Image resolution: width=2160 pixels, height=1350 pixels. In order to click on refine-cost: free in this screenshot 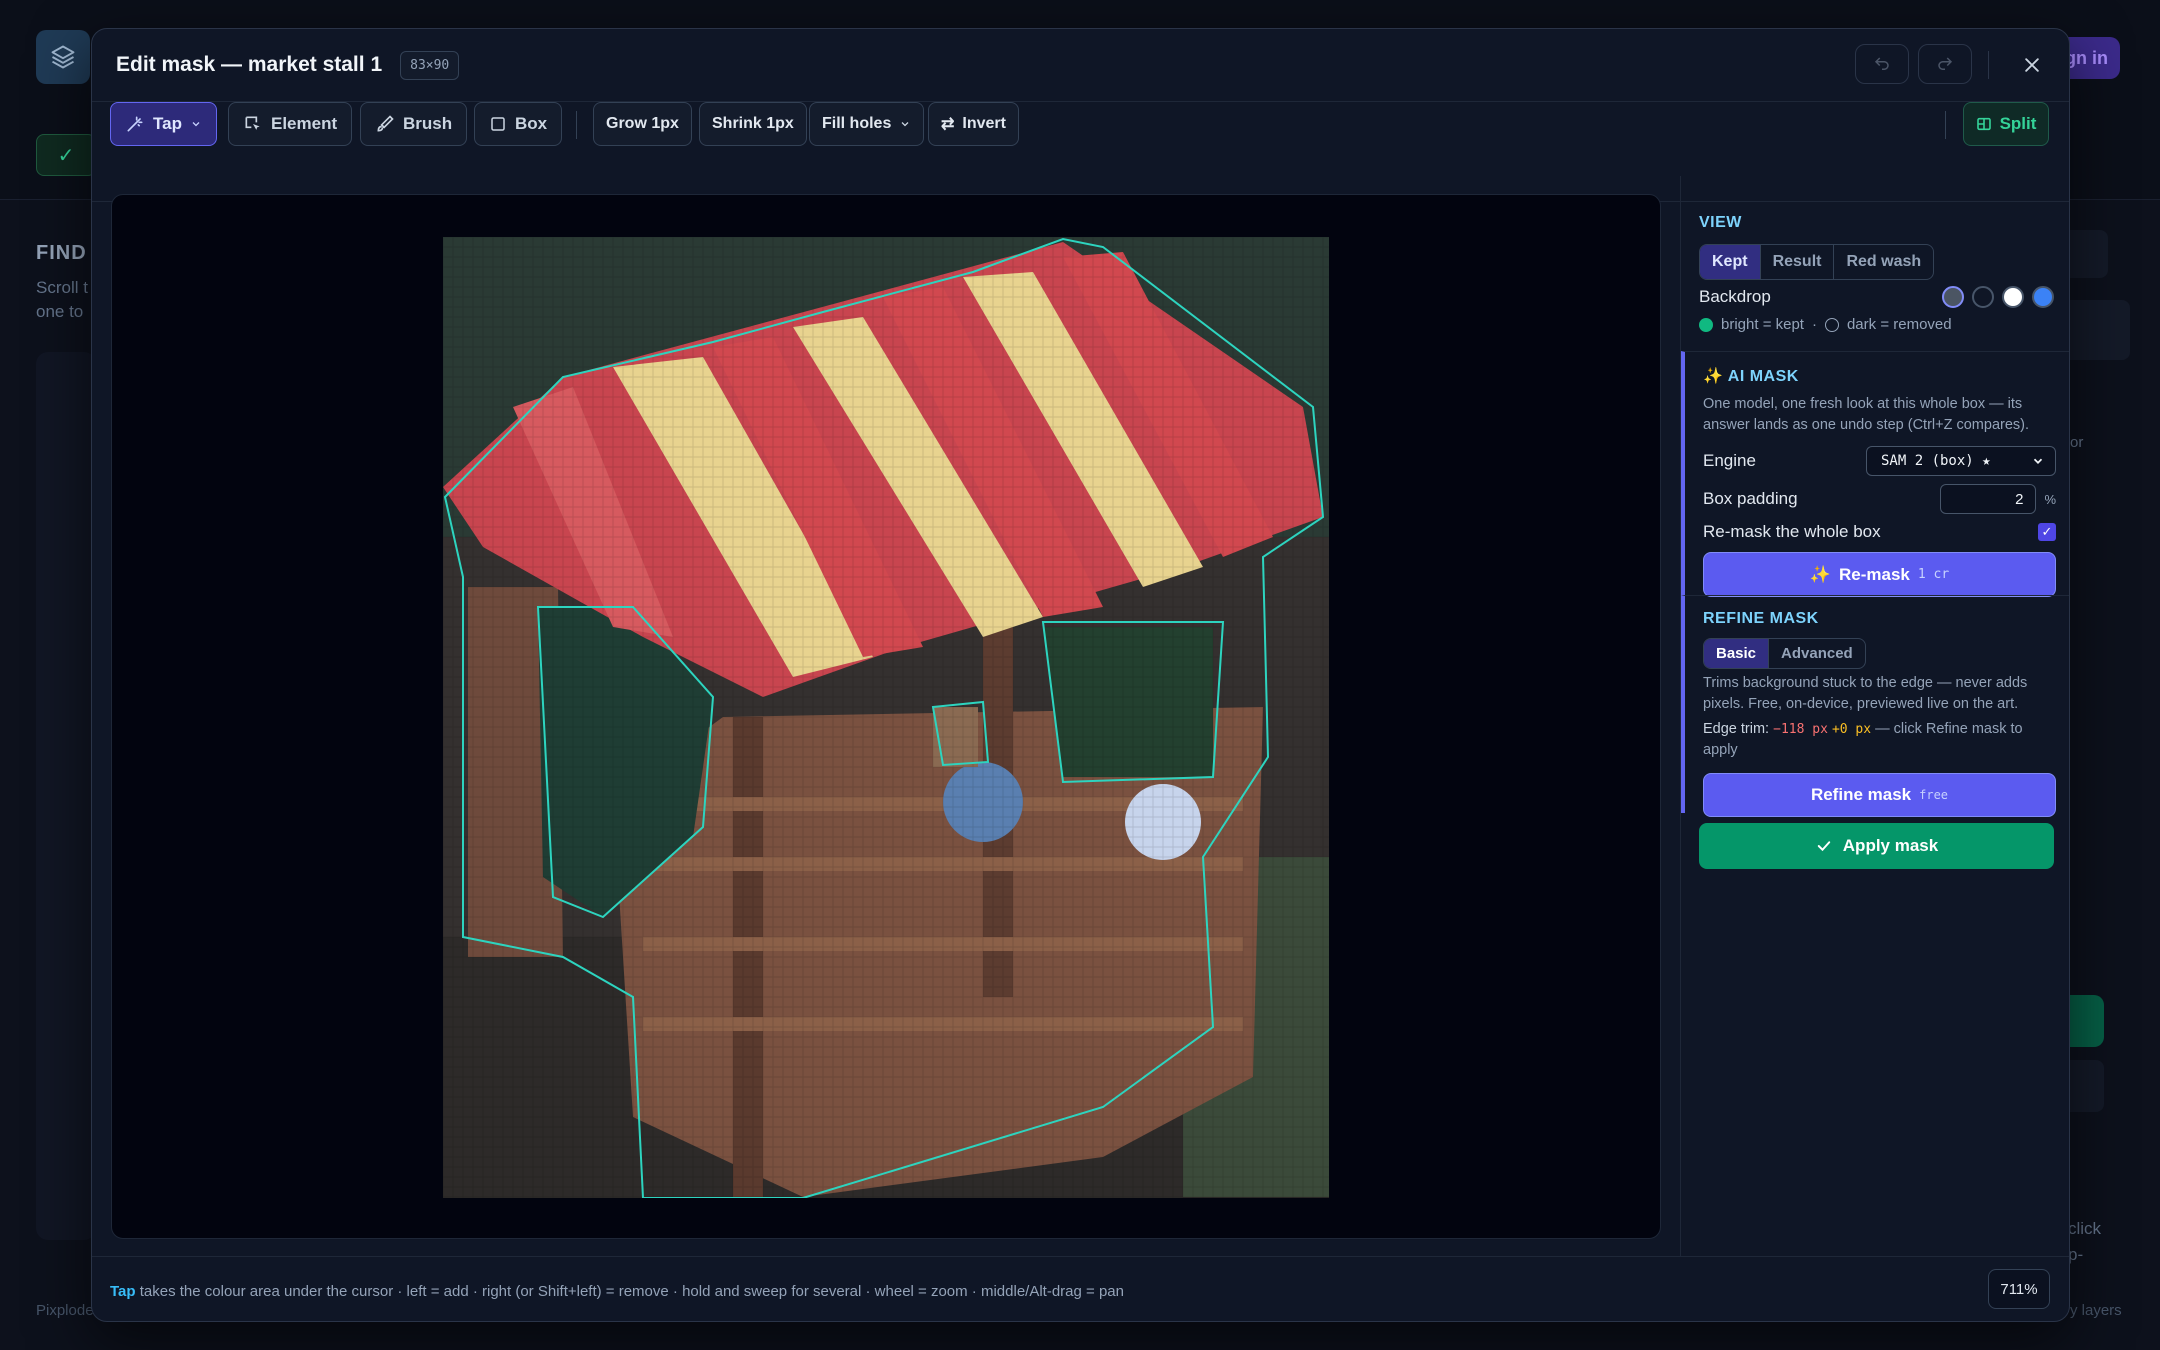, I will do `click(1934, 795)`.